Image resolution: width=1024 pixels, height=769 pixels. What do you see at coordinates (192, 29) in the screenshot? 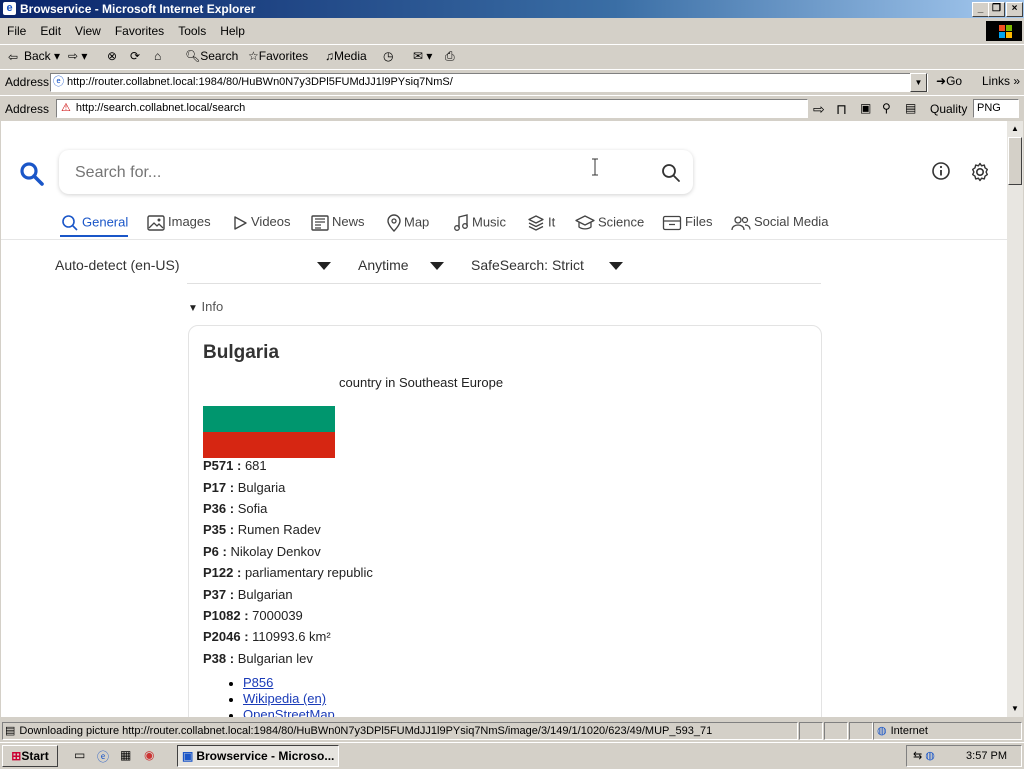
I see `menu-tools: Tools` at bounding box center [192, 29].